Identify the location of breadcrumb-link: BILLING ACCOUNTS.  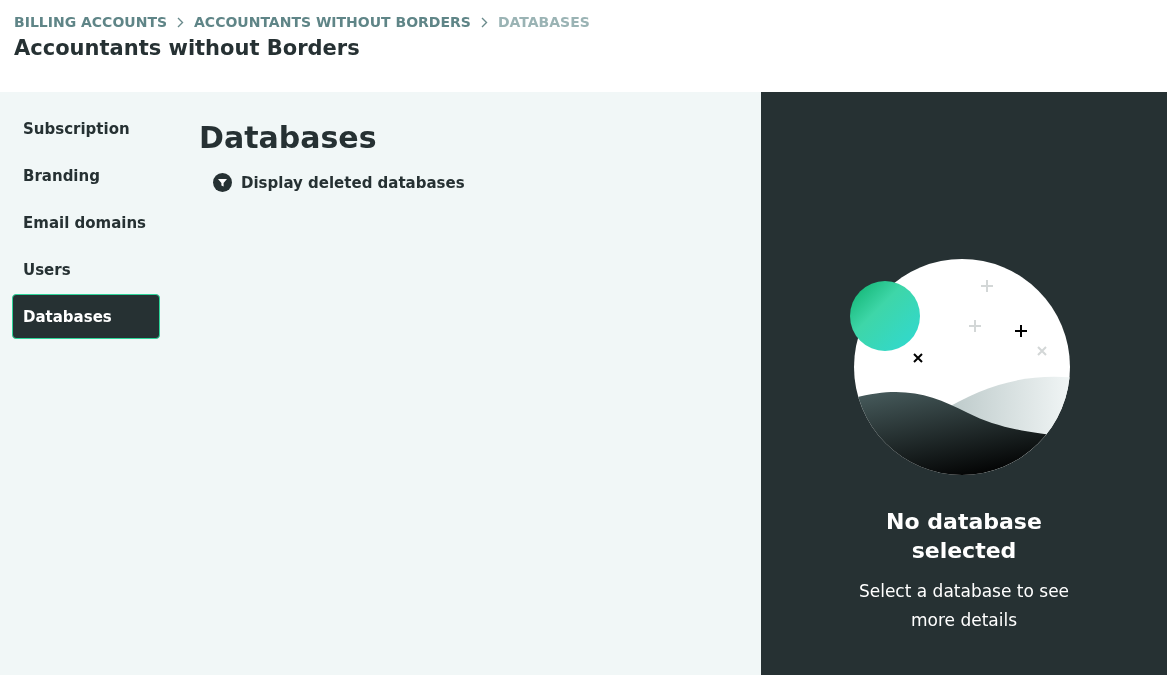
(90, 22).